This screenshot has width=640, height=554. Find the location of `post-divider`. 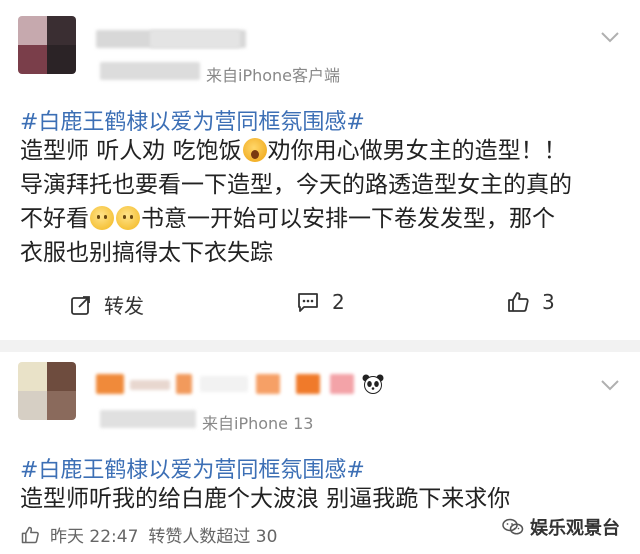

post-divider is located at coordinates (320, 346).